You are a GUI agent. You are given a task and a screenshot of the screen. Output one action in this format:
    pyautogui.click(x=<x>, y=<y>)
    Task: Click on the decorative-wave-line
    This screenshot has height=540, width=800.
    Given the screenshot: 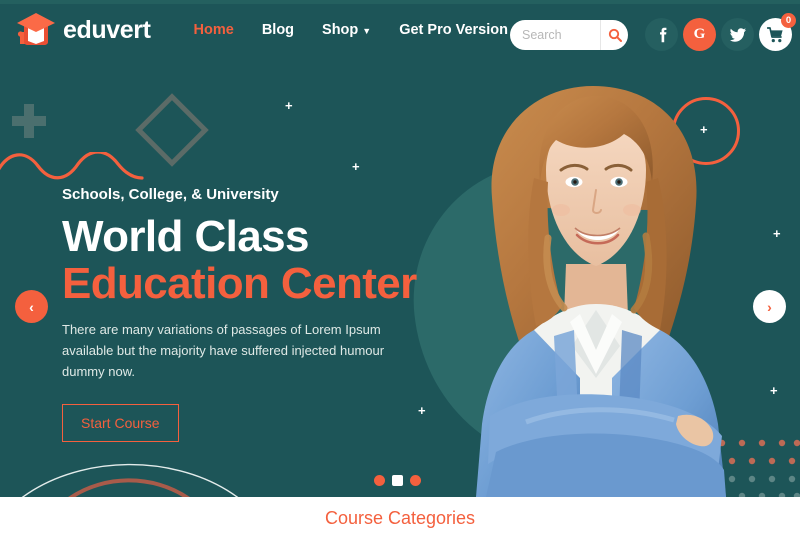 What is the action you would take?
    pyautogui.click(x=72, y=166)
    